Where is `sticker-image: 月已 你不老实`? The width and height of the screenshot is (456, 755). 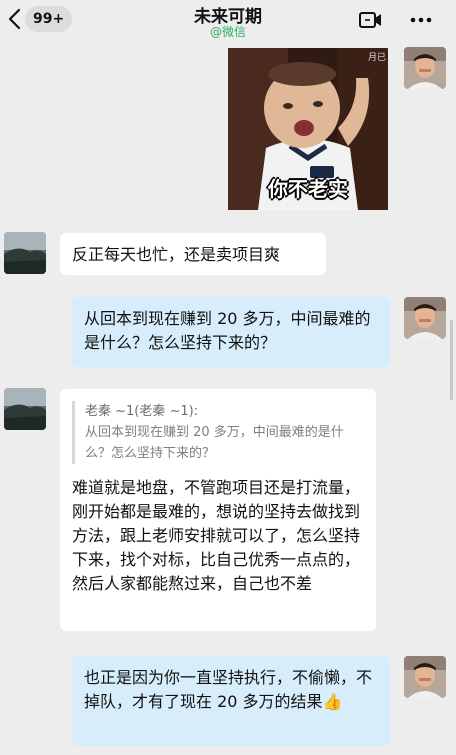 sticker-image: 月已 你不老实 is located at coordinates (308, 129).